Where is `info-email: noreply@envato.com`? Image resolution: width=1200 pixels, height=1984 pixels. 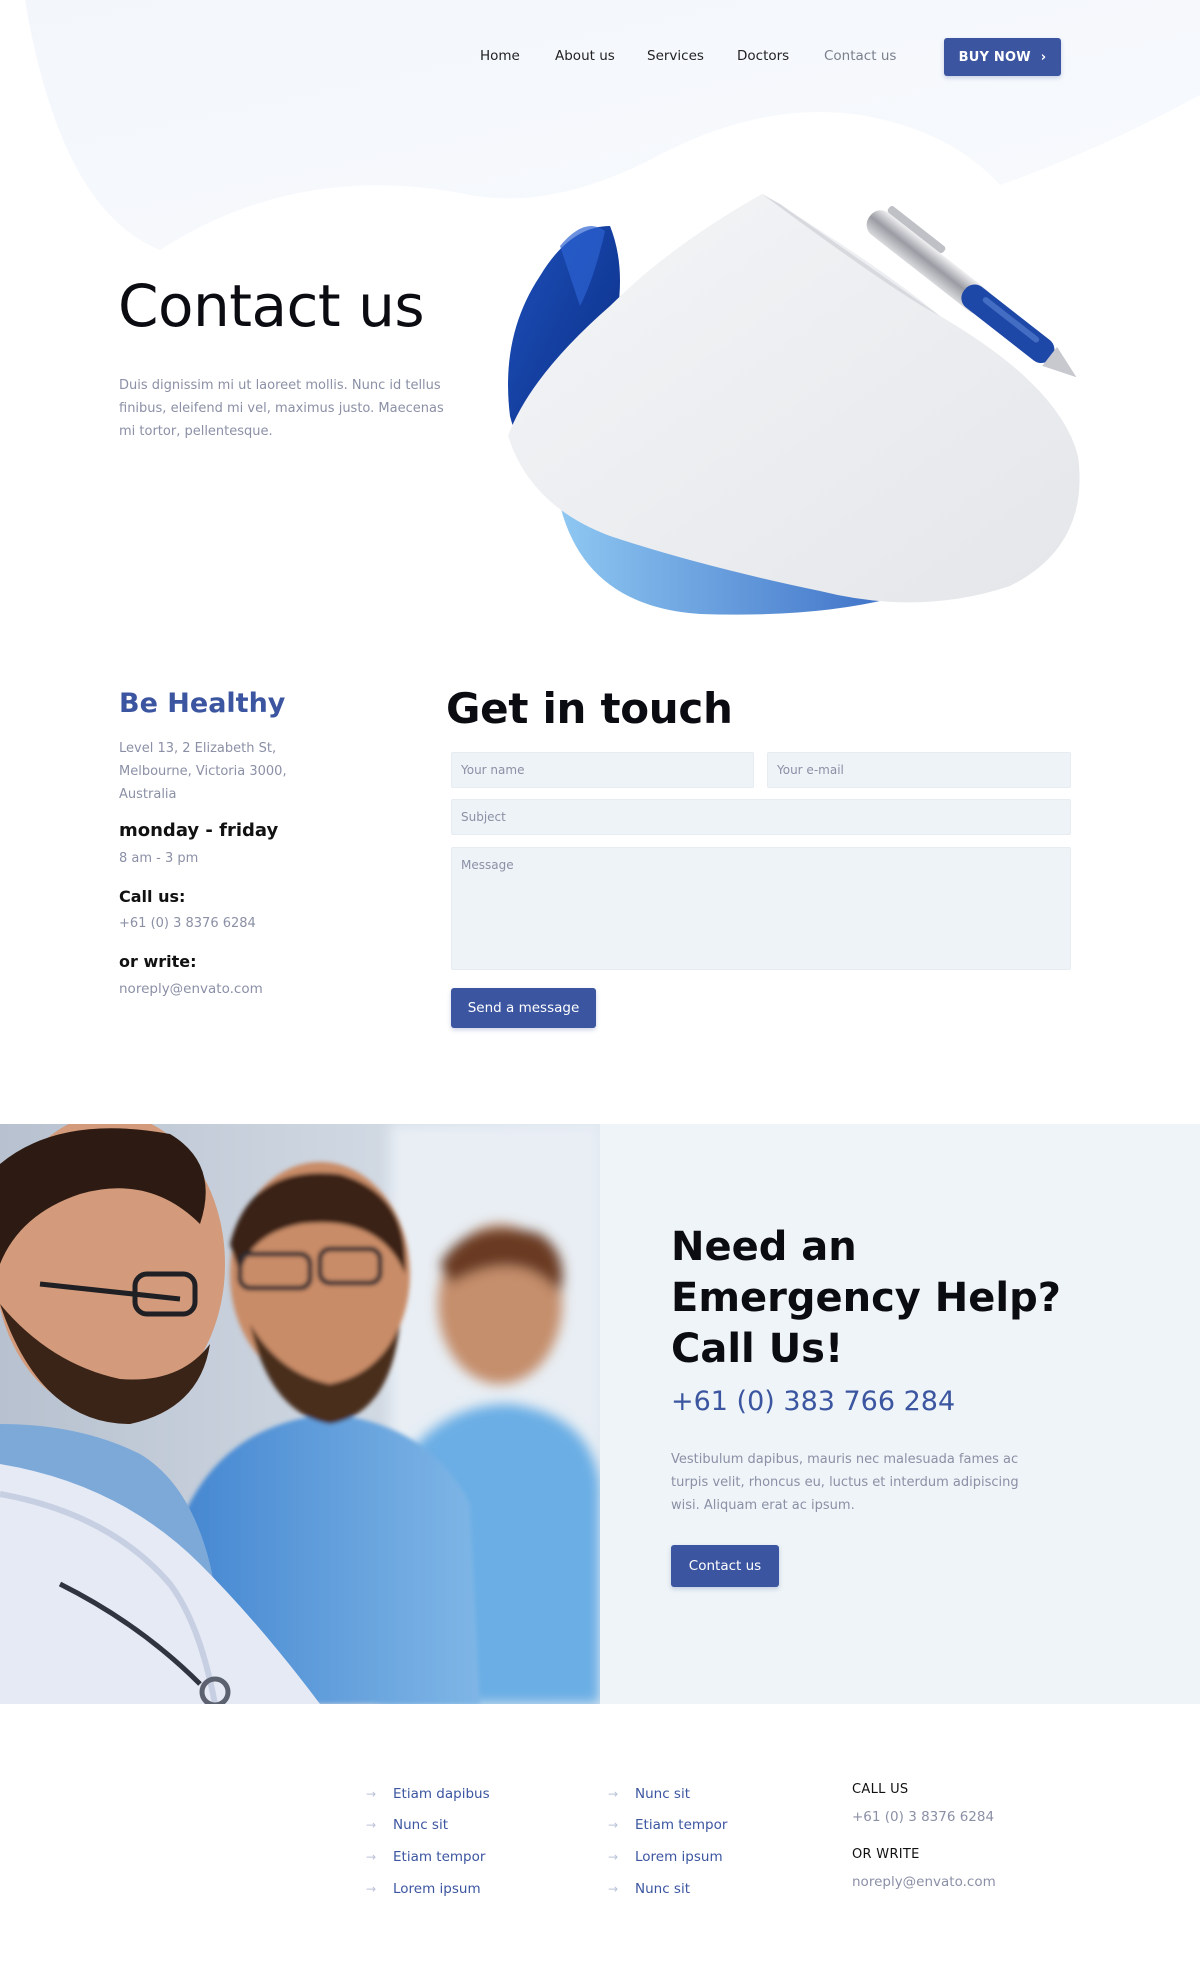 info-email: noreply@envato.com is located at coordinates (191, 989).